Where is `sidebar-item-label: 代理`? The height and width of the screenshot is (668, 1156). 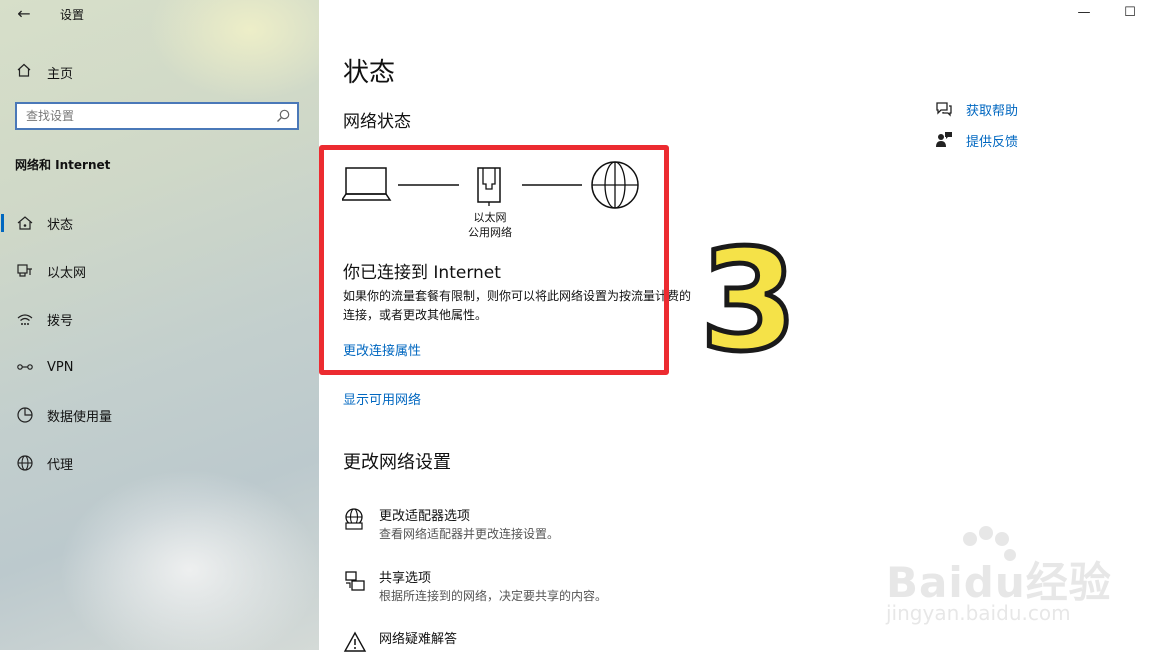
sidebar-item-label: 代理 is located at coordinates (60, 465).